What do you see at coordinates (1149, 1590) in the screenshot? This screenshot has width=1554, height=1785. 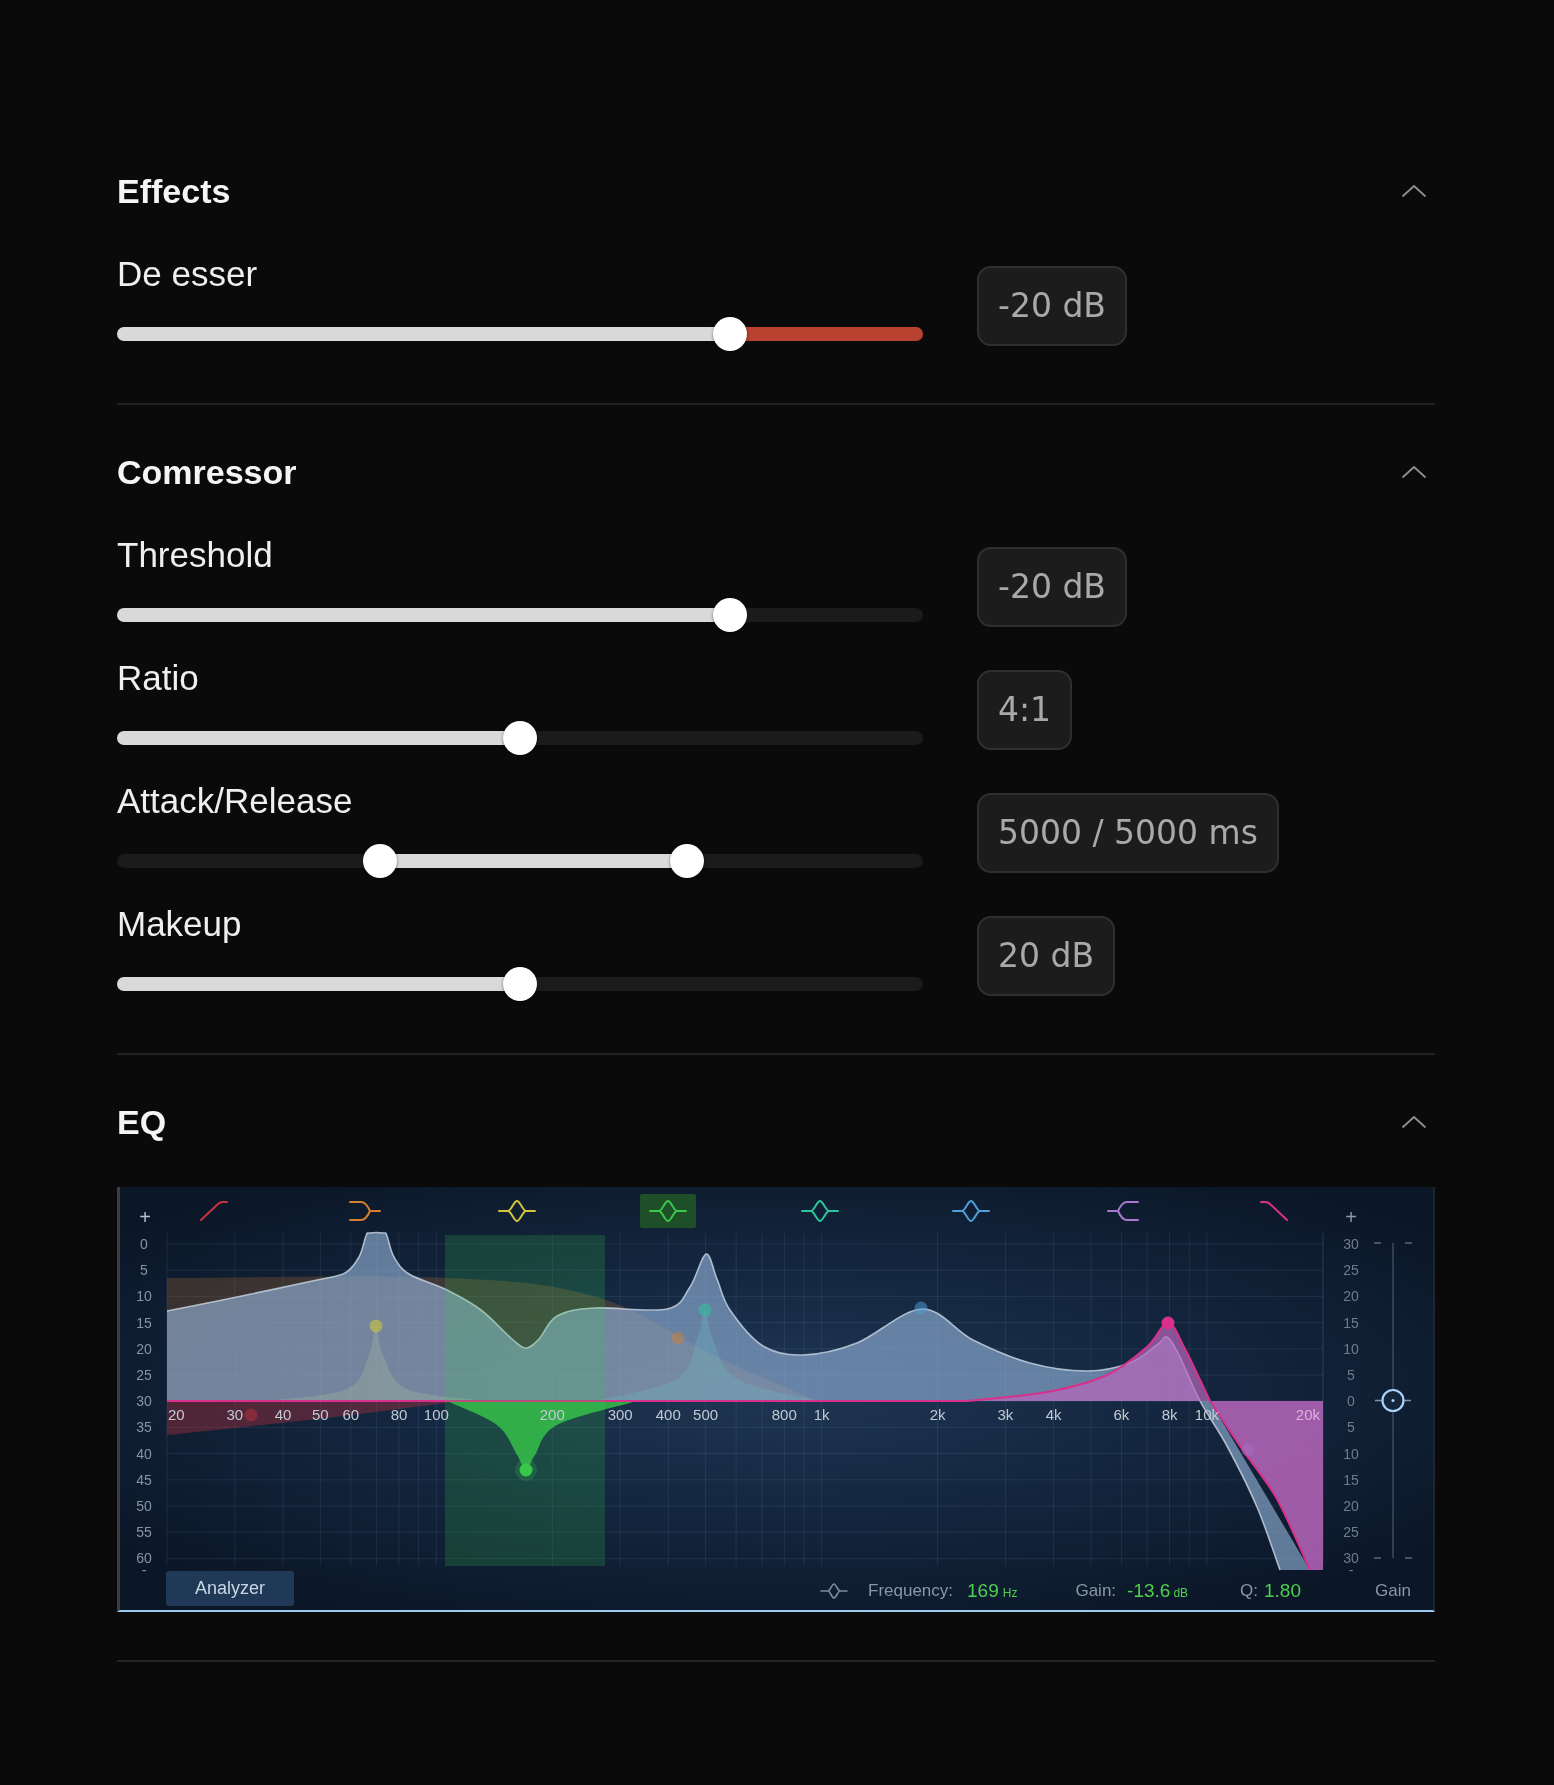 I see `gain-value: -13.6` at bounding box center [1149, 1590].